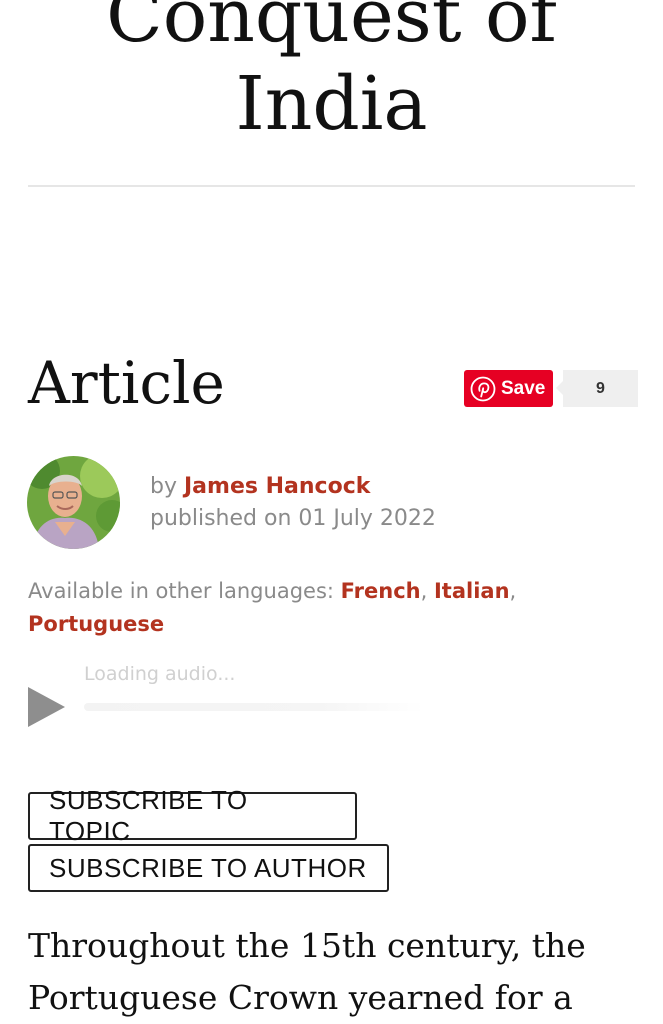 Image resolution: width=663 pixels, height=1024 pixels. Describe the element at coordinates (254, 707) in the screenshot. I see `audio-progress-bar` at that location.